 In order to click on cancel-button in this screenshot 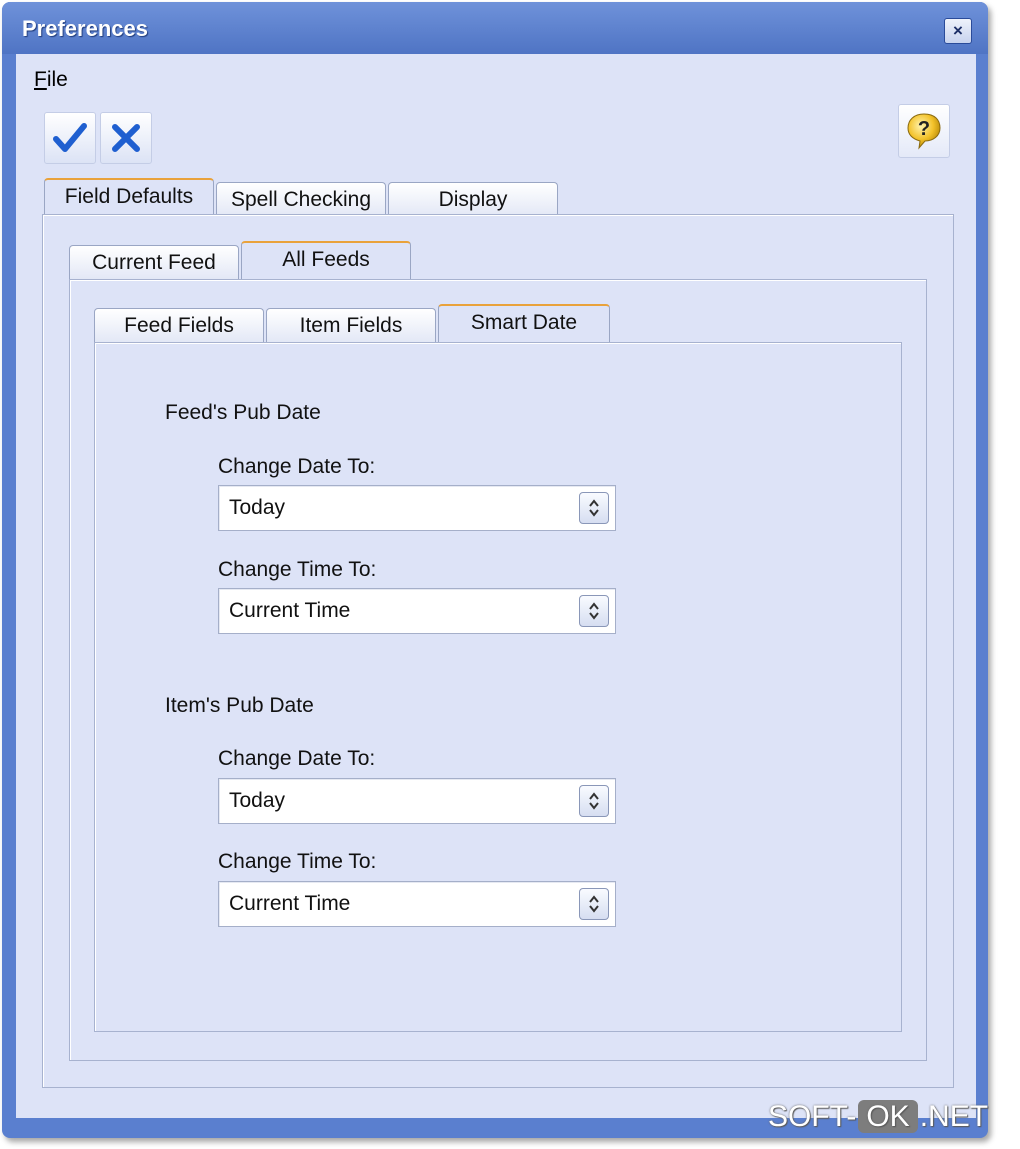, I will do `click(126, 138)`.